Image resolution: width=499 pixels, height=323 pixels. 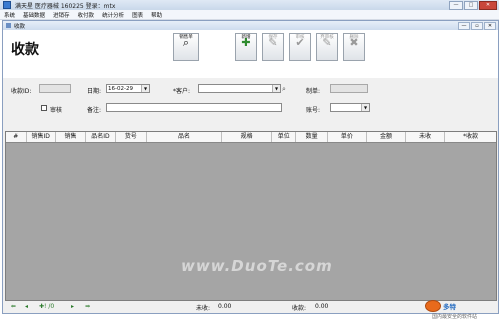 What do you see at coordinates (131, 137) in the screenshot?
I see `col-item-no: 货号` at bounding box center [131, 137].